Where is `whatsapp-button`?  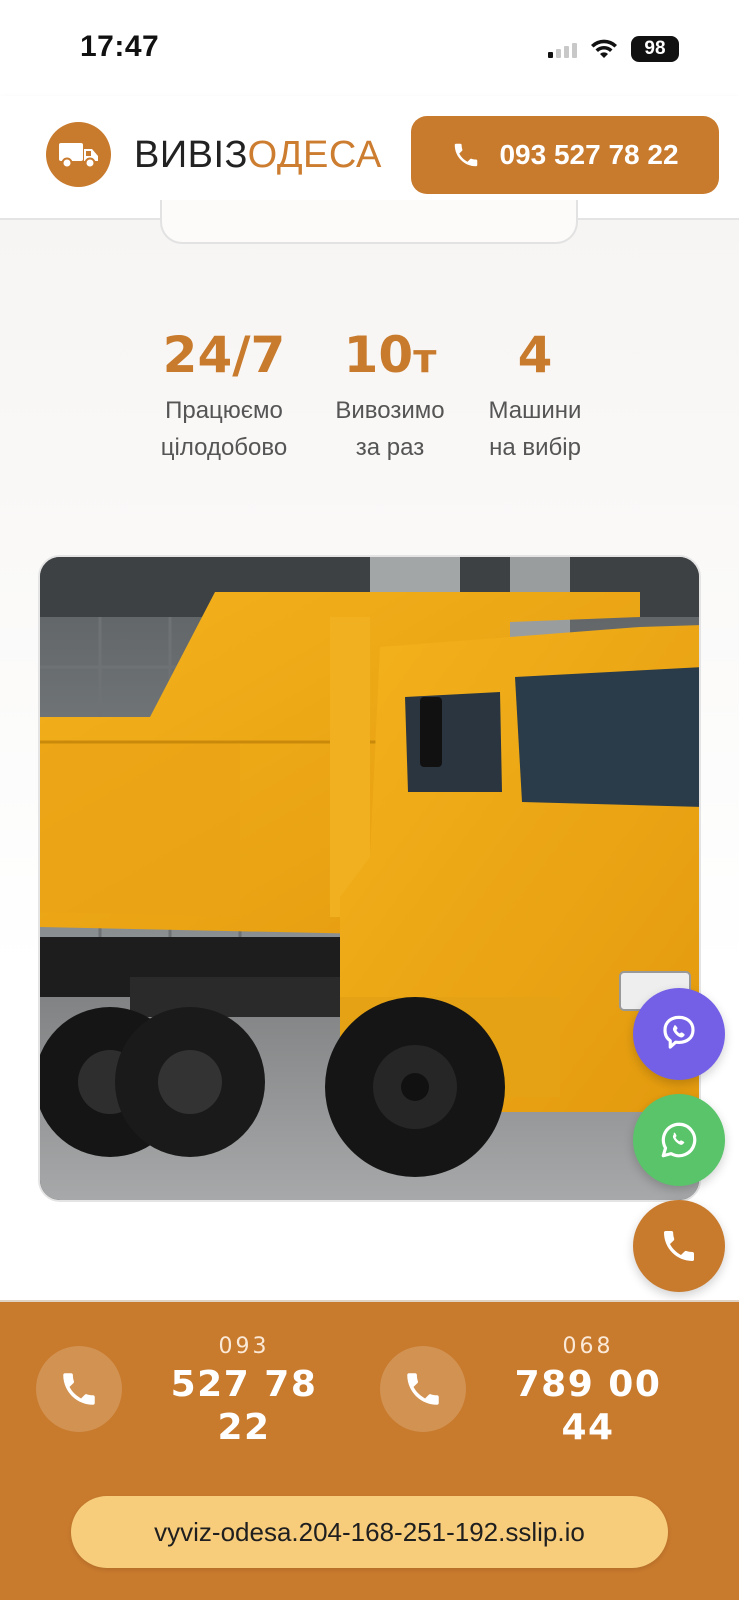
whatsapp-button is located at coordinates (679, 1140).